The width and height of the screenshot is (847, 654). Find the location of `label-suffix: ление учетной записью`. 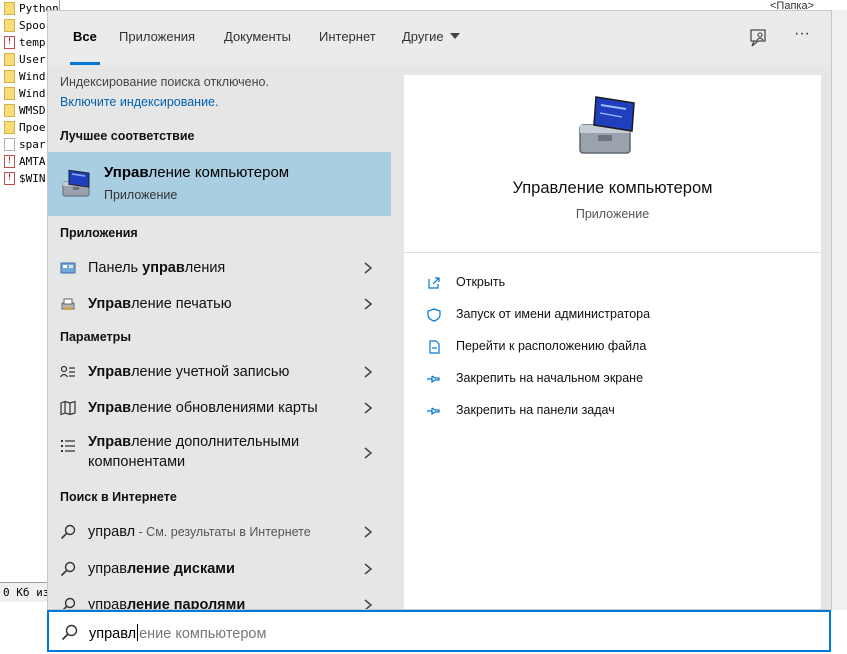

label-suffix: ление учетной записью is located at coordinates (210, 372).